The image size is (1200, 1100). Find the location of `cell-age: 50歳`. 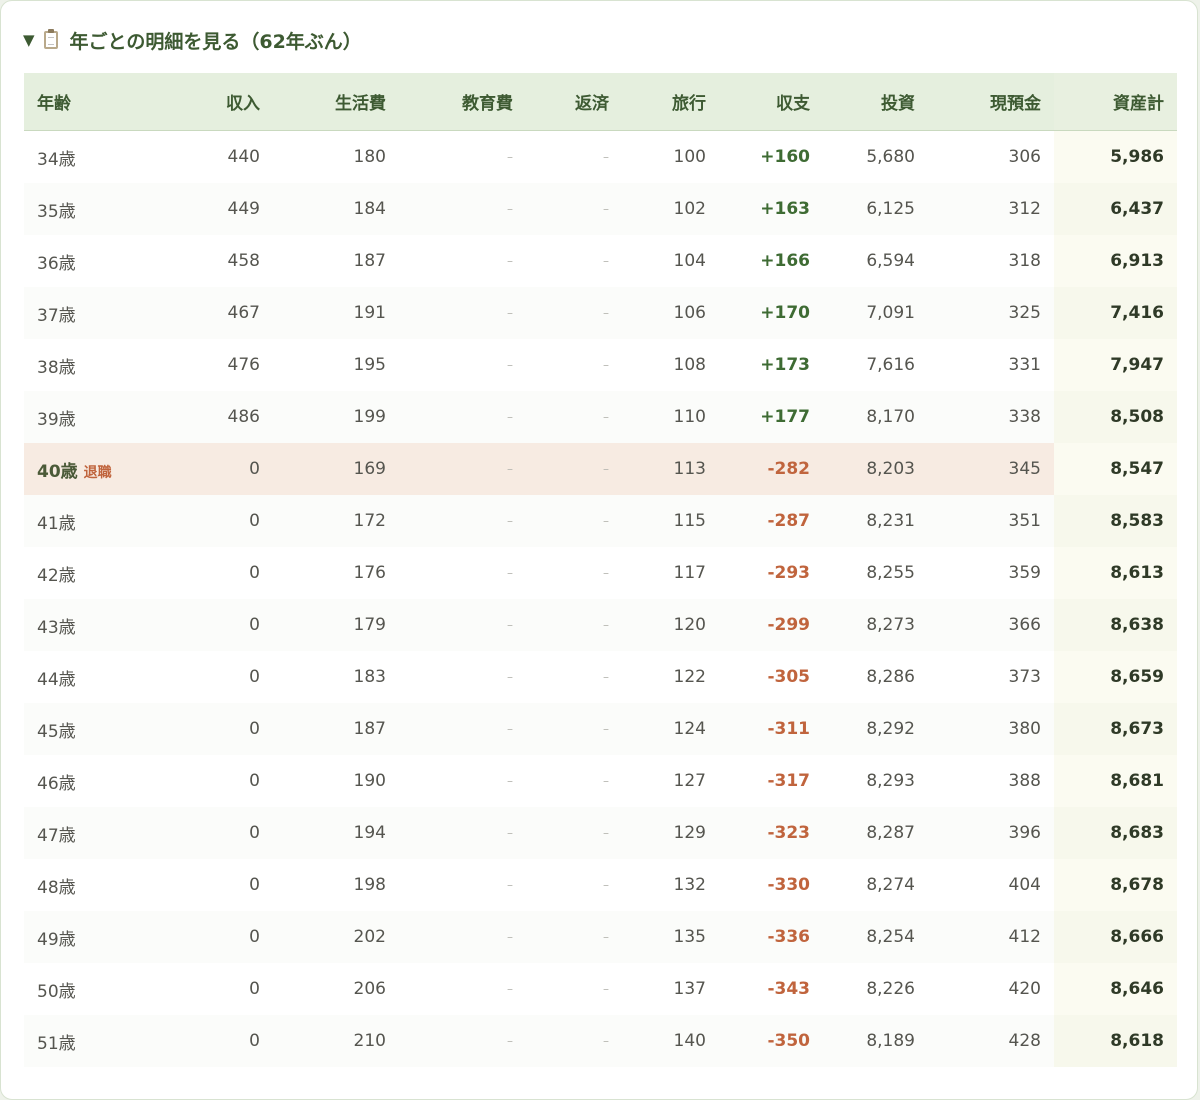

cell-age: 50歳 is located at coordinates (74, 989).